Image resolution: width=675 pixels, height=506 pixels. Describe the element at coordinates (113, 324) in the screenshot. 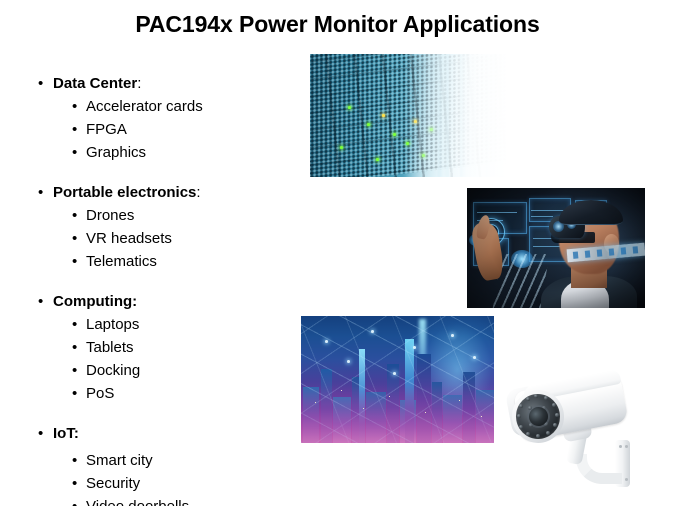

I see `list-item-label: Laptops` at that location.